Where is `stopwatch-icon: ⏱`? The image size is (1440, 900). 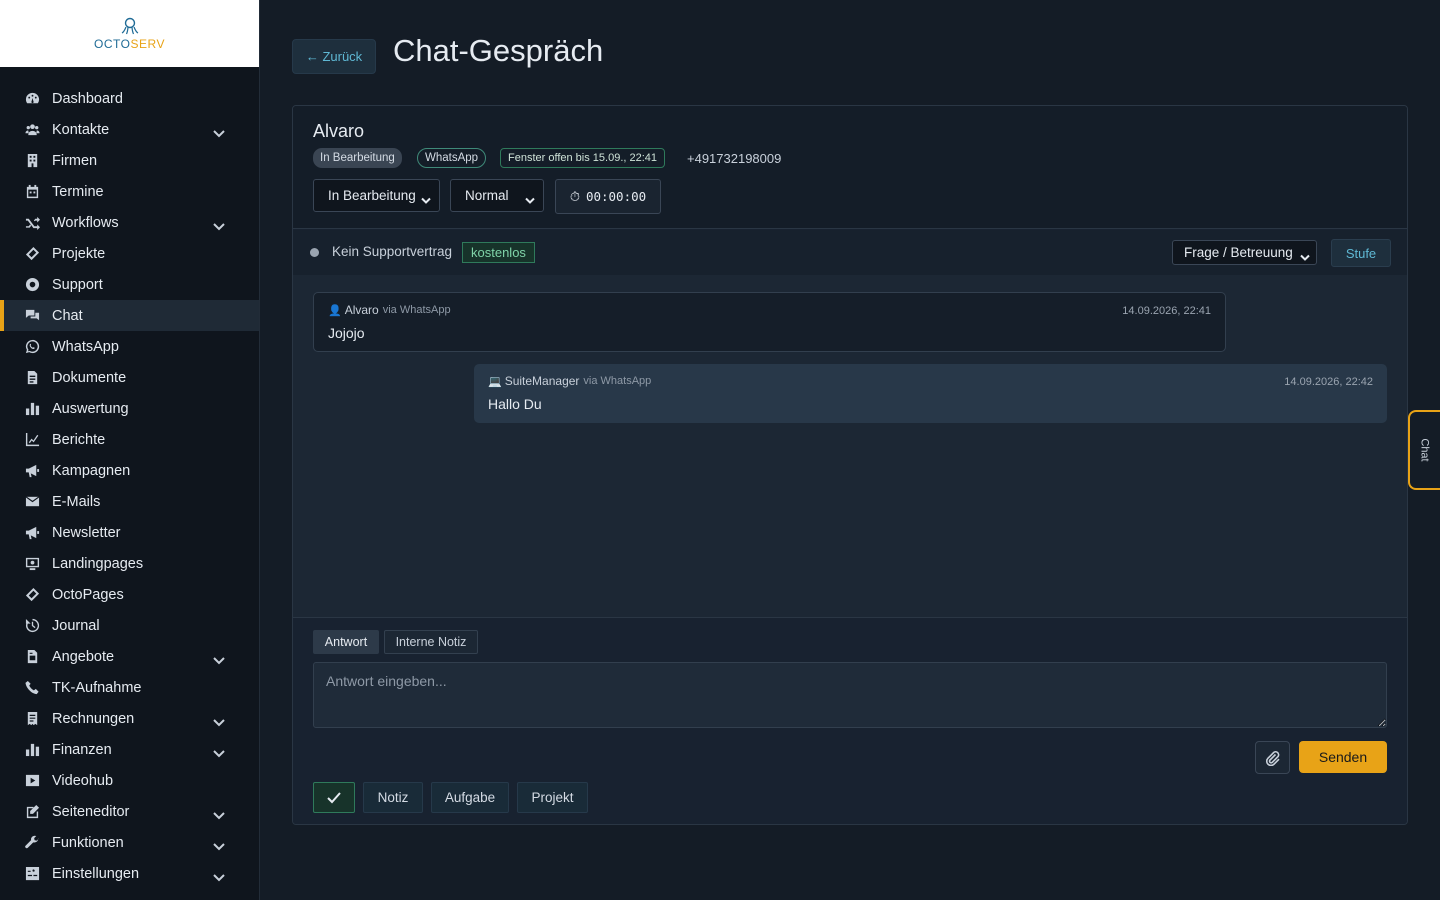 stopwatch-icon: ⏱ is located at coordinates (574, 196).